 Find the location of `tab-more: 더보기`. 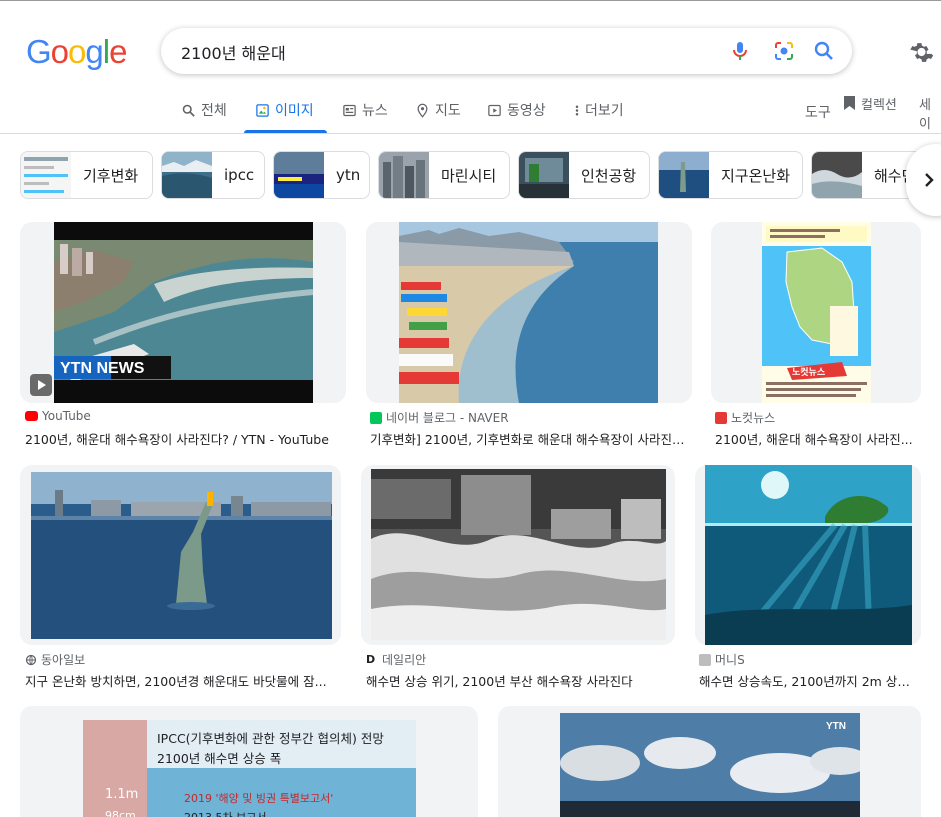

tab-more: 더보기 is located at coordinates (599, 116).